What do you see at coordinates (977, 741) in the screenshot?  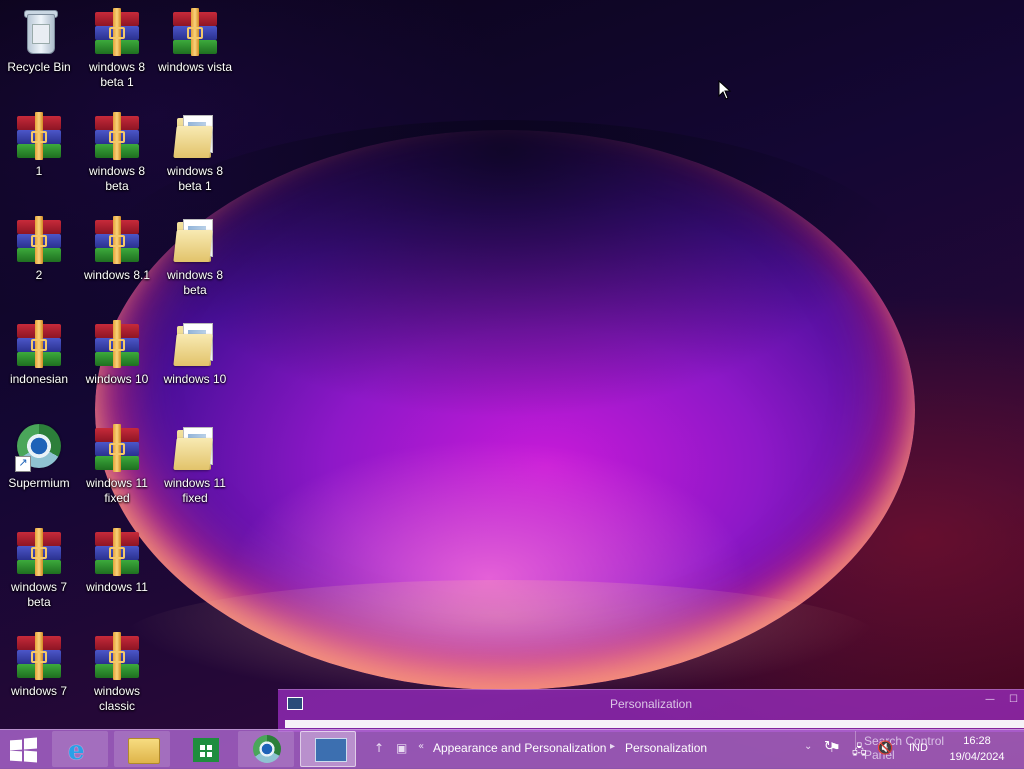 I see `clock-time: 16:28` at bounding box center [977, 741].